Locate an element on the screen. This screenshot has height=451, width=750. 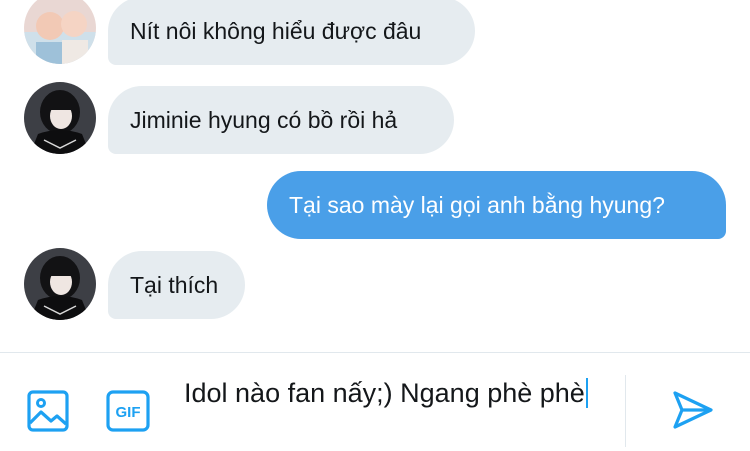
message-input-text: Idol nào fan nấy;) Ngang phè phè is located at coordinates (384, 393).